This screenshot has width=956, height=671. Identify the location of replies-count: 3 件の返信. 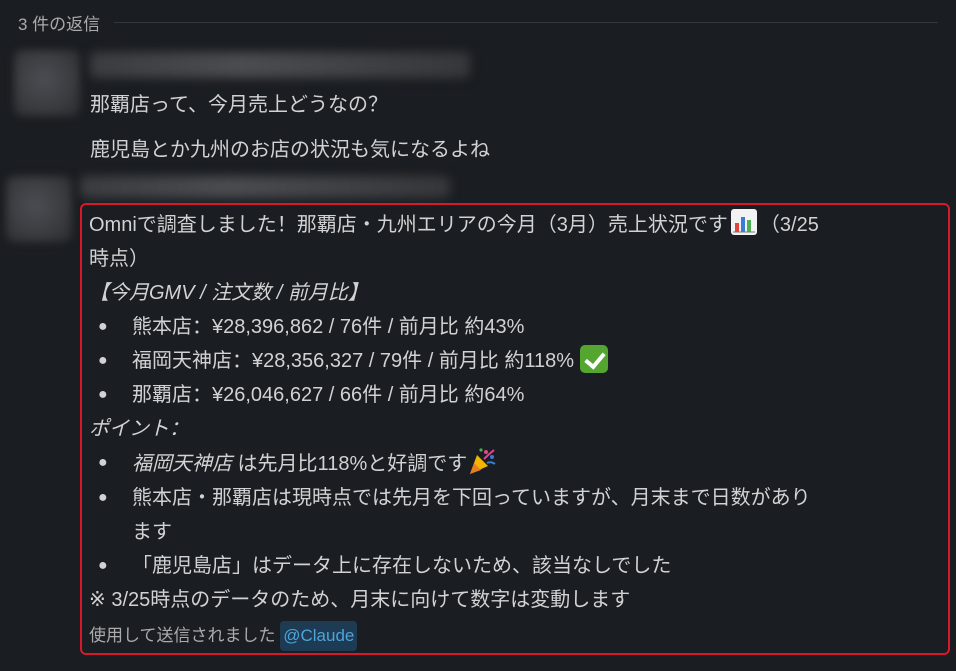
(59, 24).